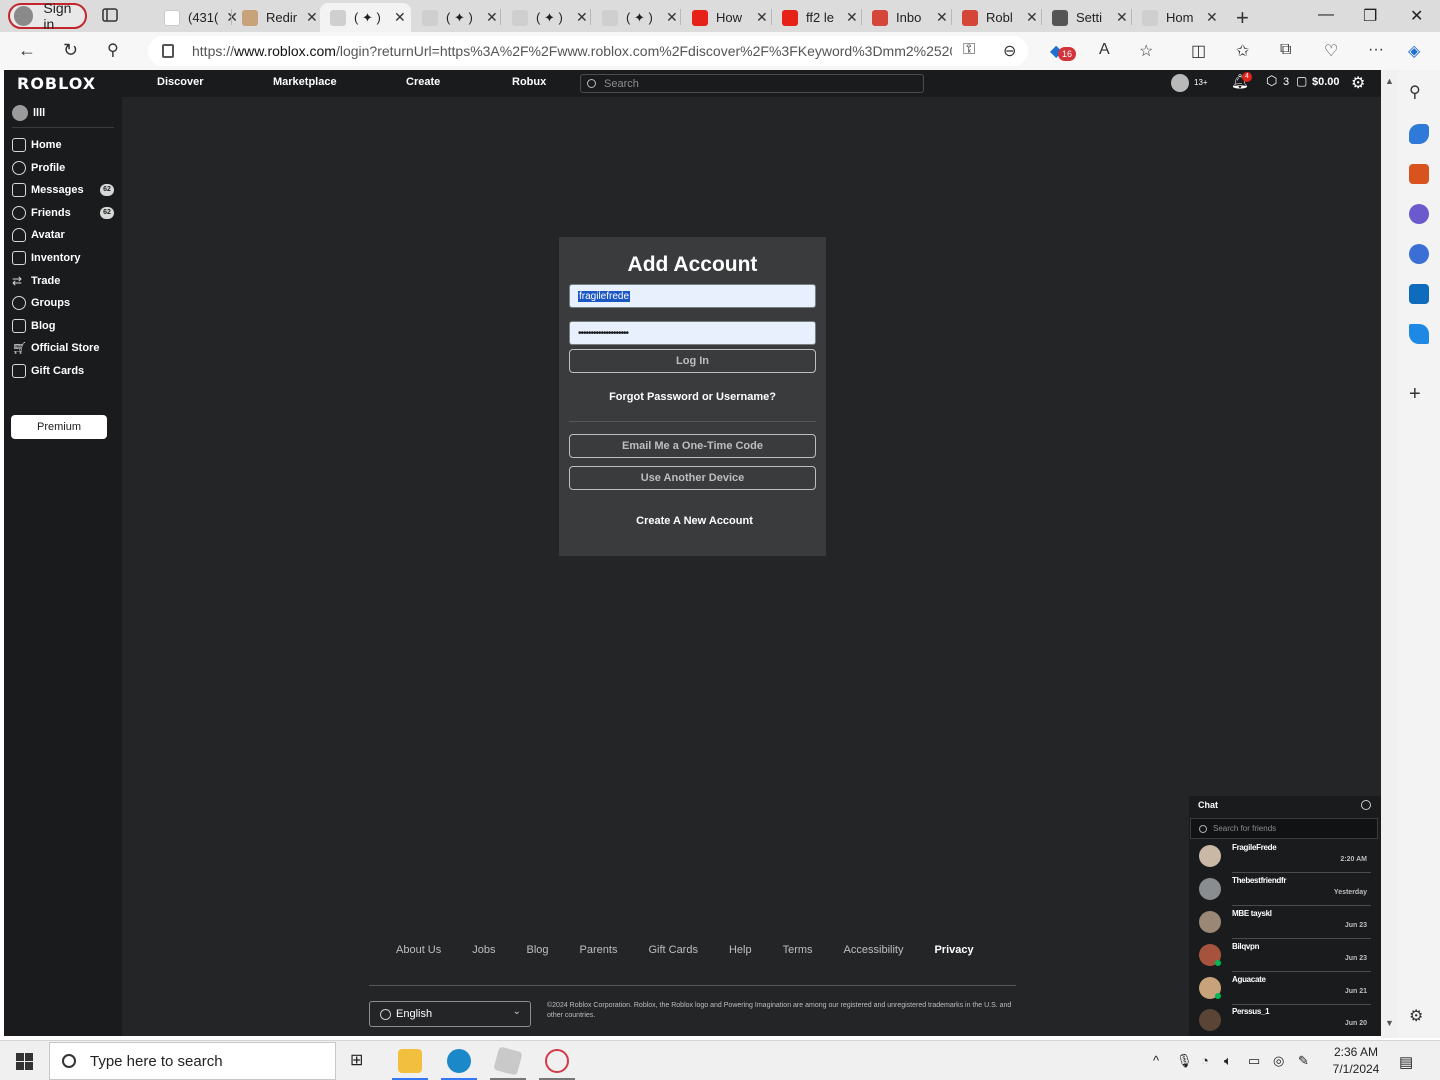 Image resolution: width=1440 pixels, height=1080 pixels. Describe the element at coordinates (1104, 50) in the screenshot. I see `read-aloud-icon: A` at that location.